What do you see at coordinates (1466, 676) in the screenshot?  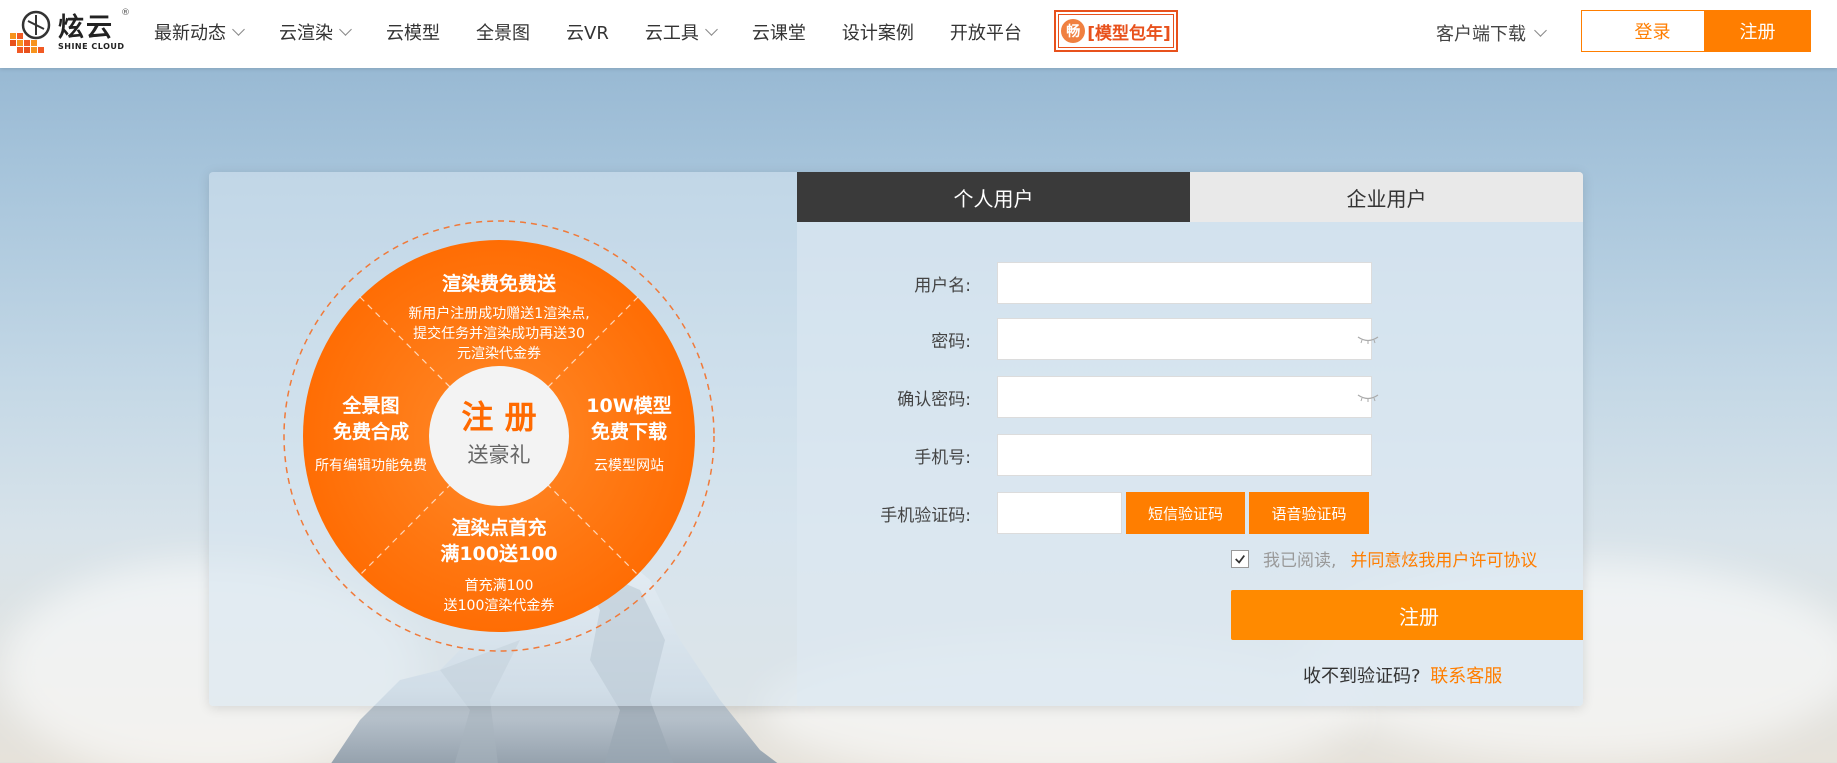 I see `contact-support-link: 联系客服` at bounding box center [1466, 676].